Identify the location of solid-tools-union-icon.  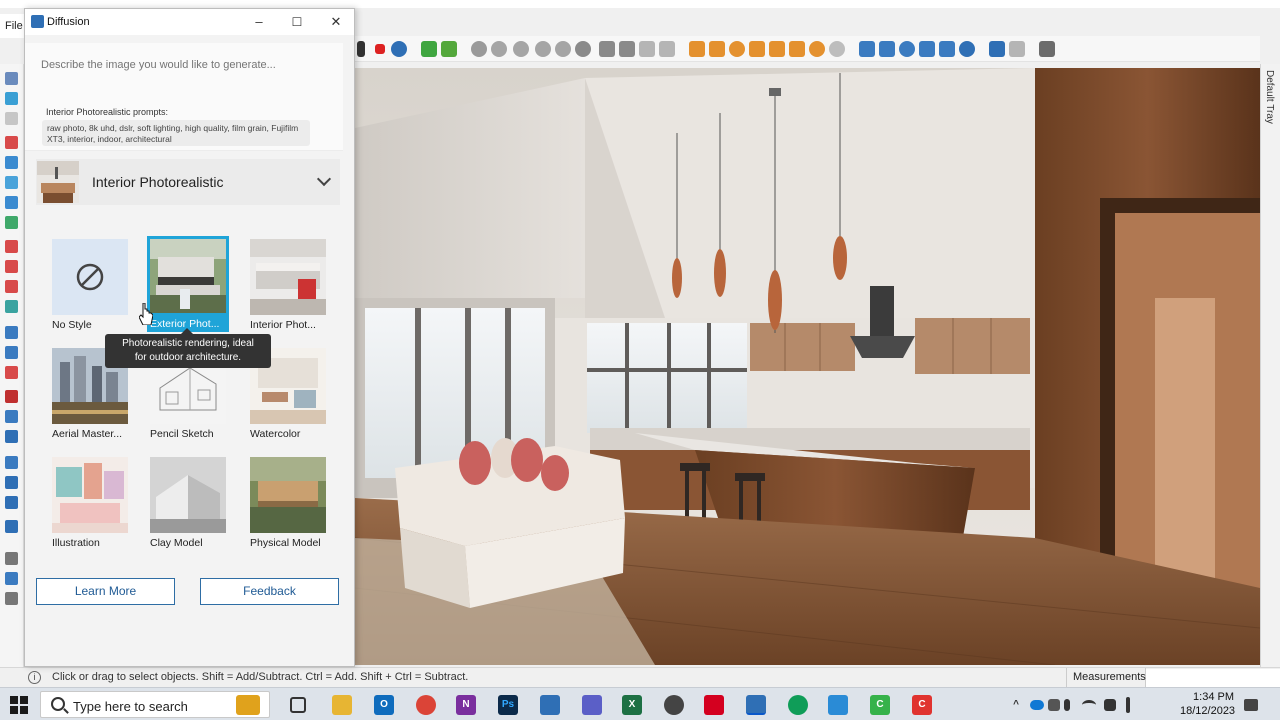
(479, 49).